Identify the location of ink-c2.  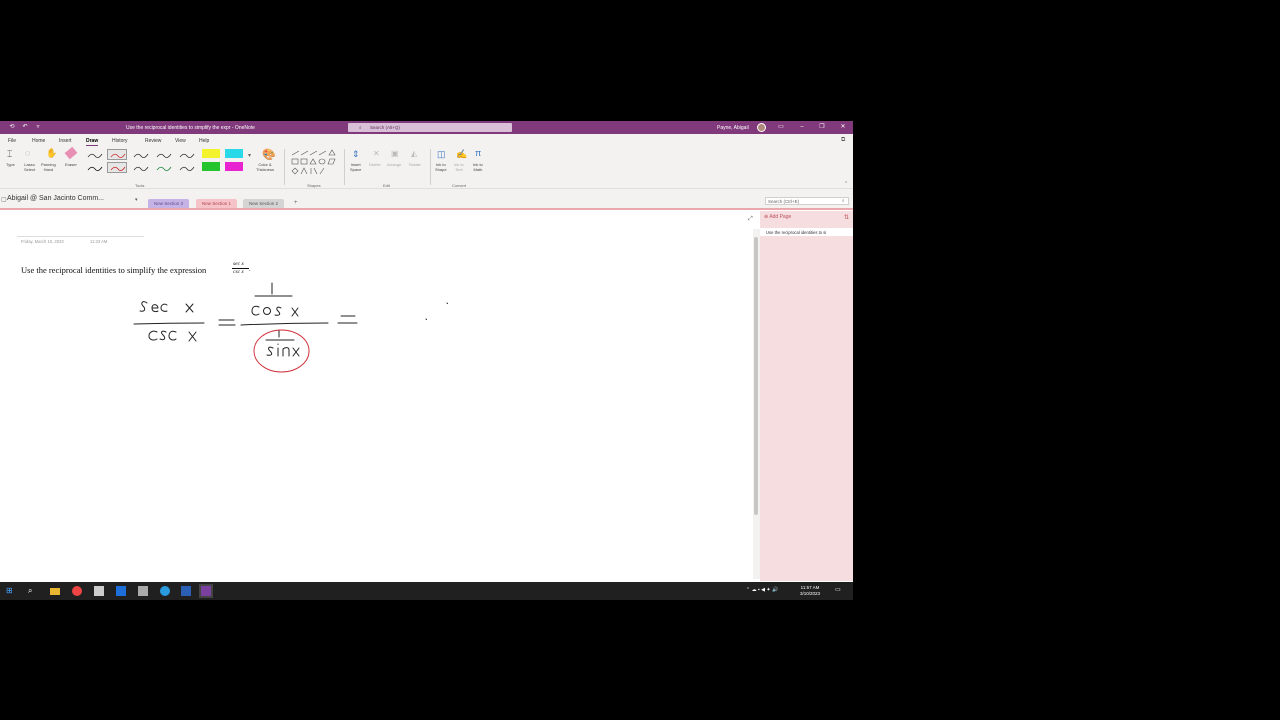
(153, 335).